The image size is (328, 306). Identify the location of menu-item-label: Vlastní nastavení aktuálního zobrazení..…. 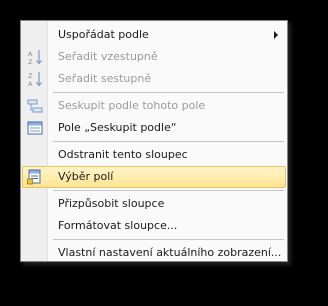
(170, 252).